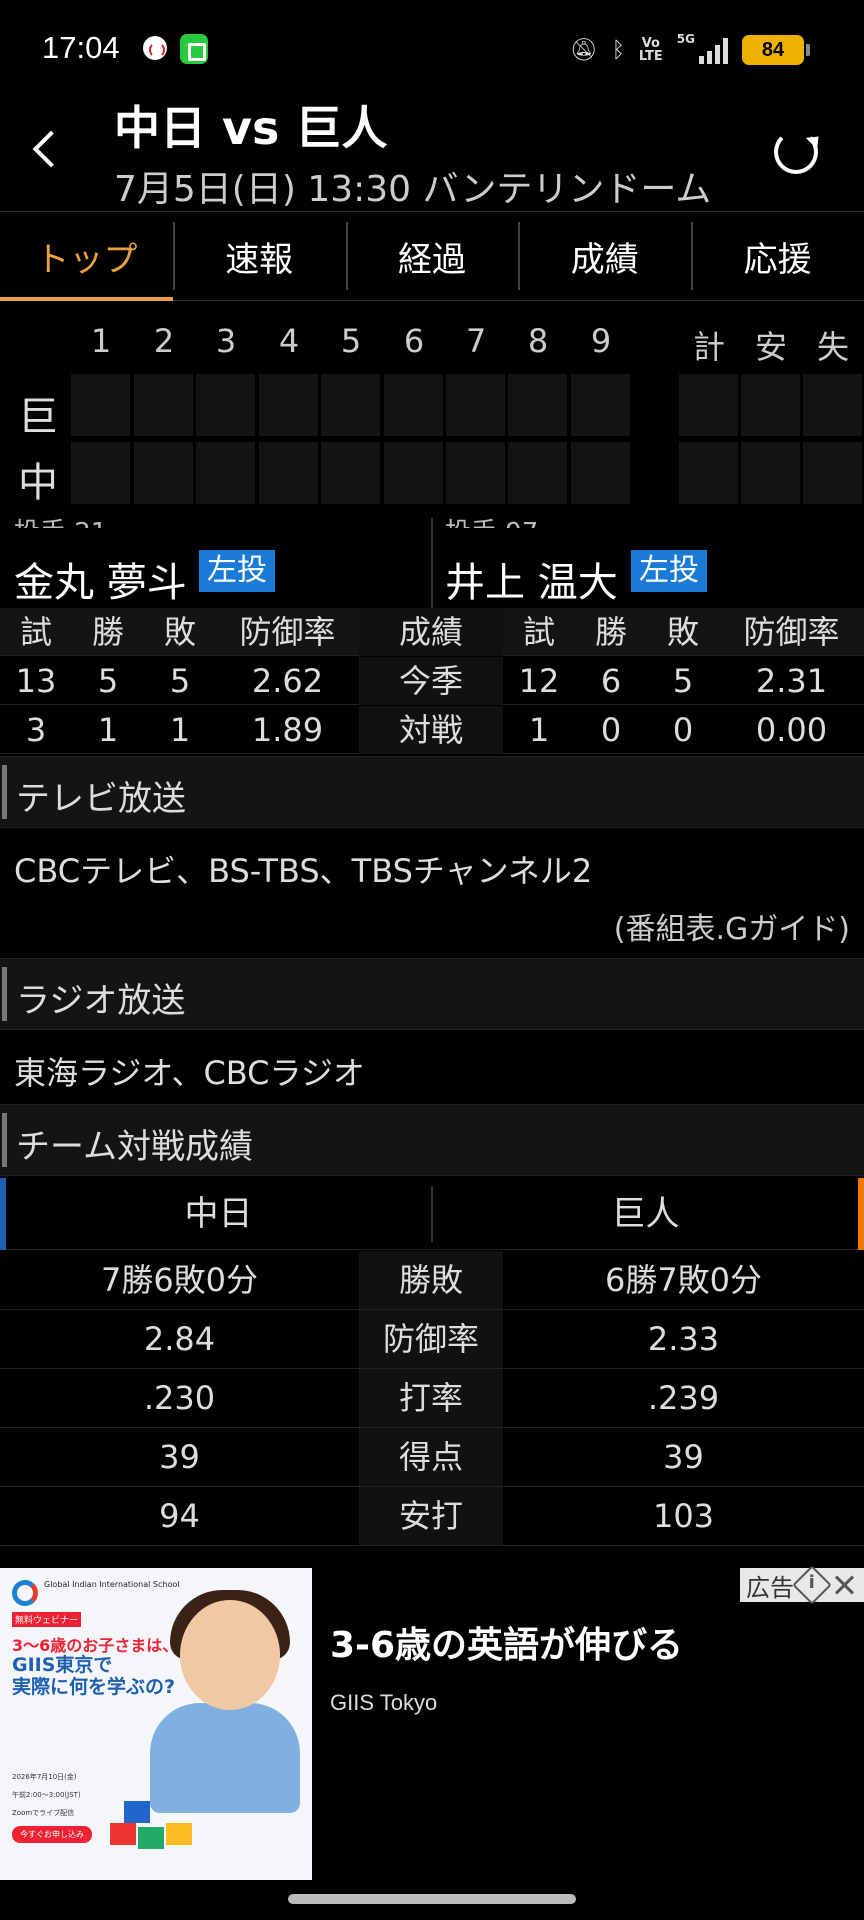 The height and width of the screenshot is (1920, 864). I want to click on network-type: 5G, so click(685, 39).